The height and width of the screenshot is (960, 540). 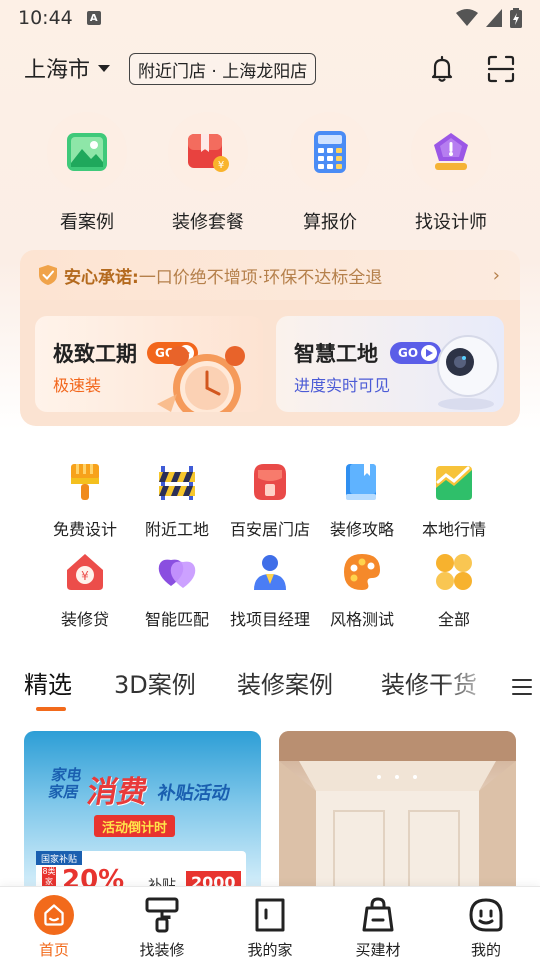 I want to click on scan-icon, so click(x=501, y=69).